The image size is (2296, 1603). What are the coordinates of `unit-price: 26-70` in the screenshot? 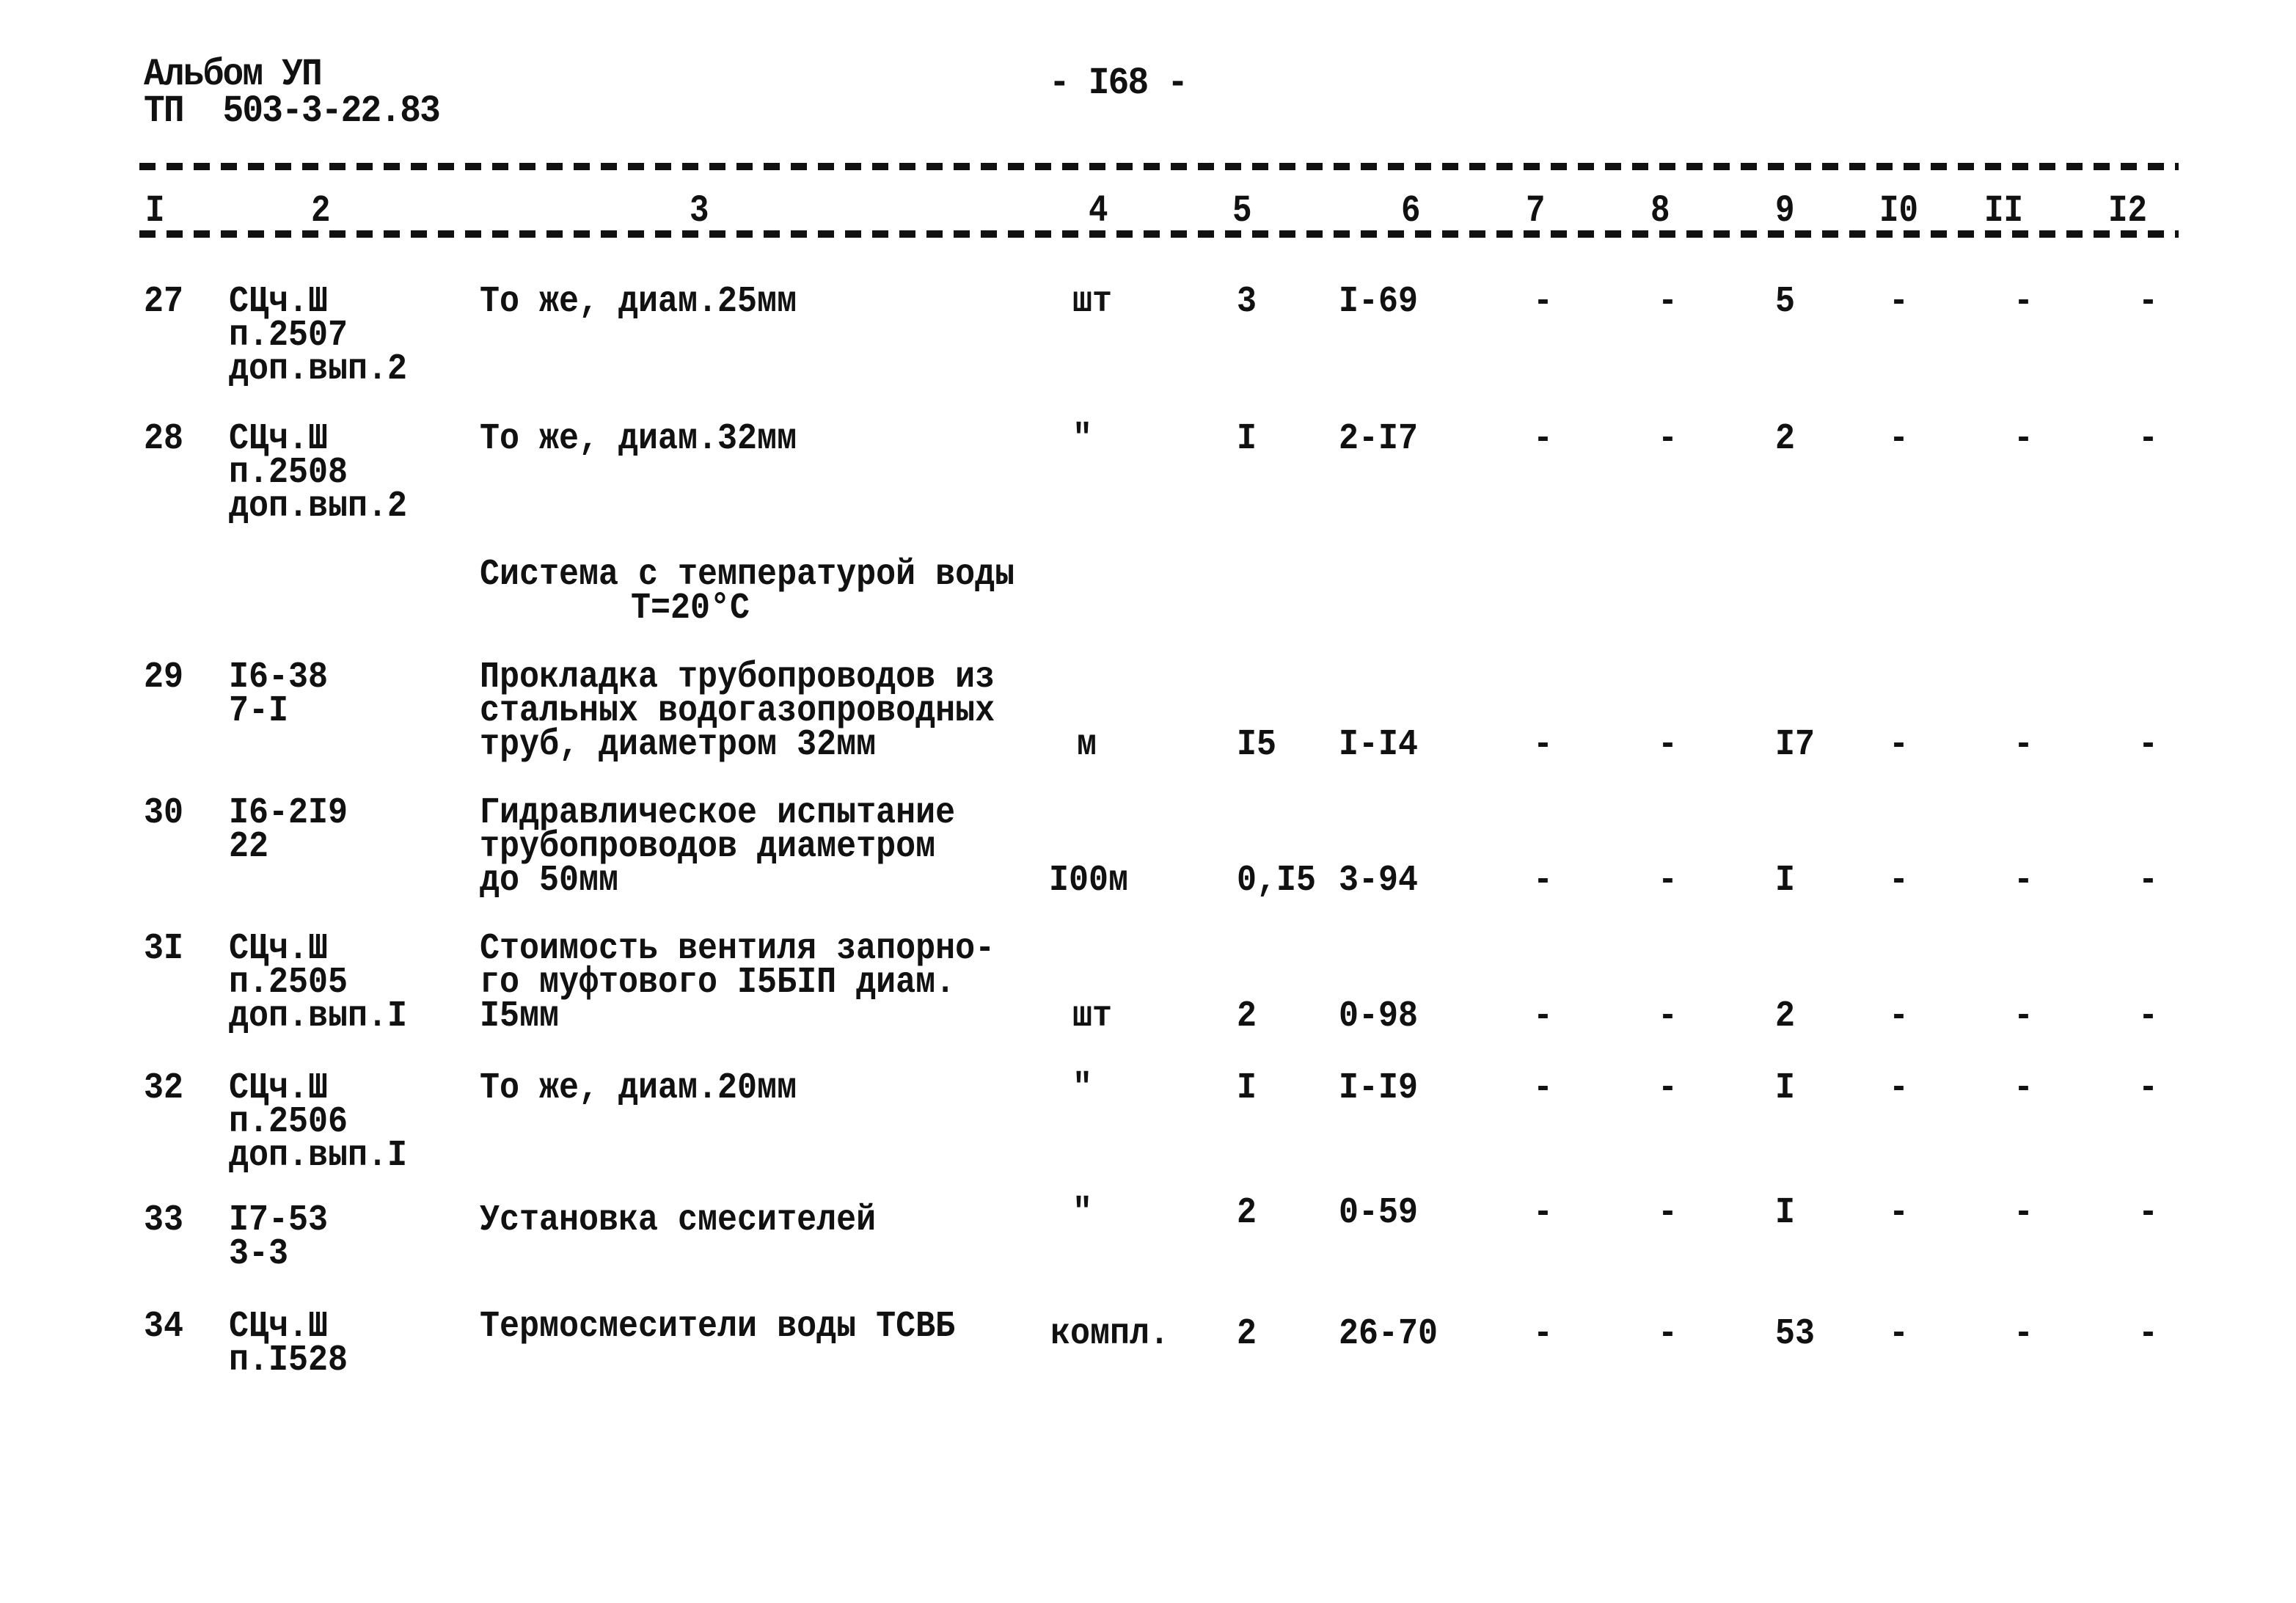 It's located at (1388, 1334).